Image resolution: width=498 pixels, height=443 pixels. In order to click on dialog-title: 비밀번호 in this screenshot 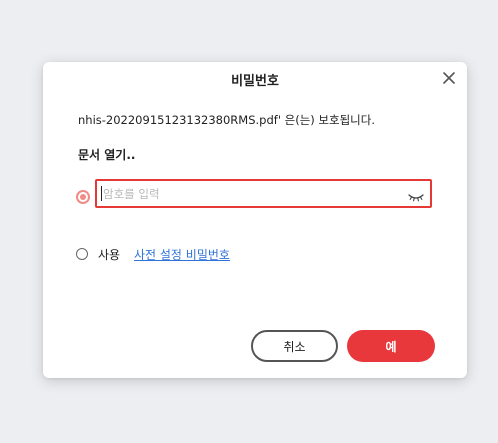, I will do `click(255, 81)`.